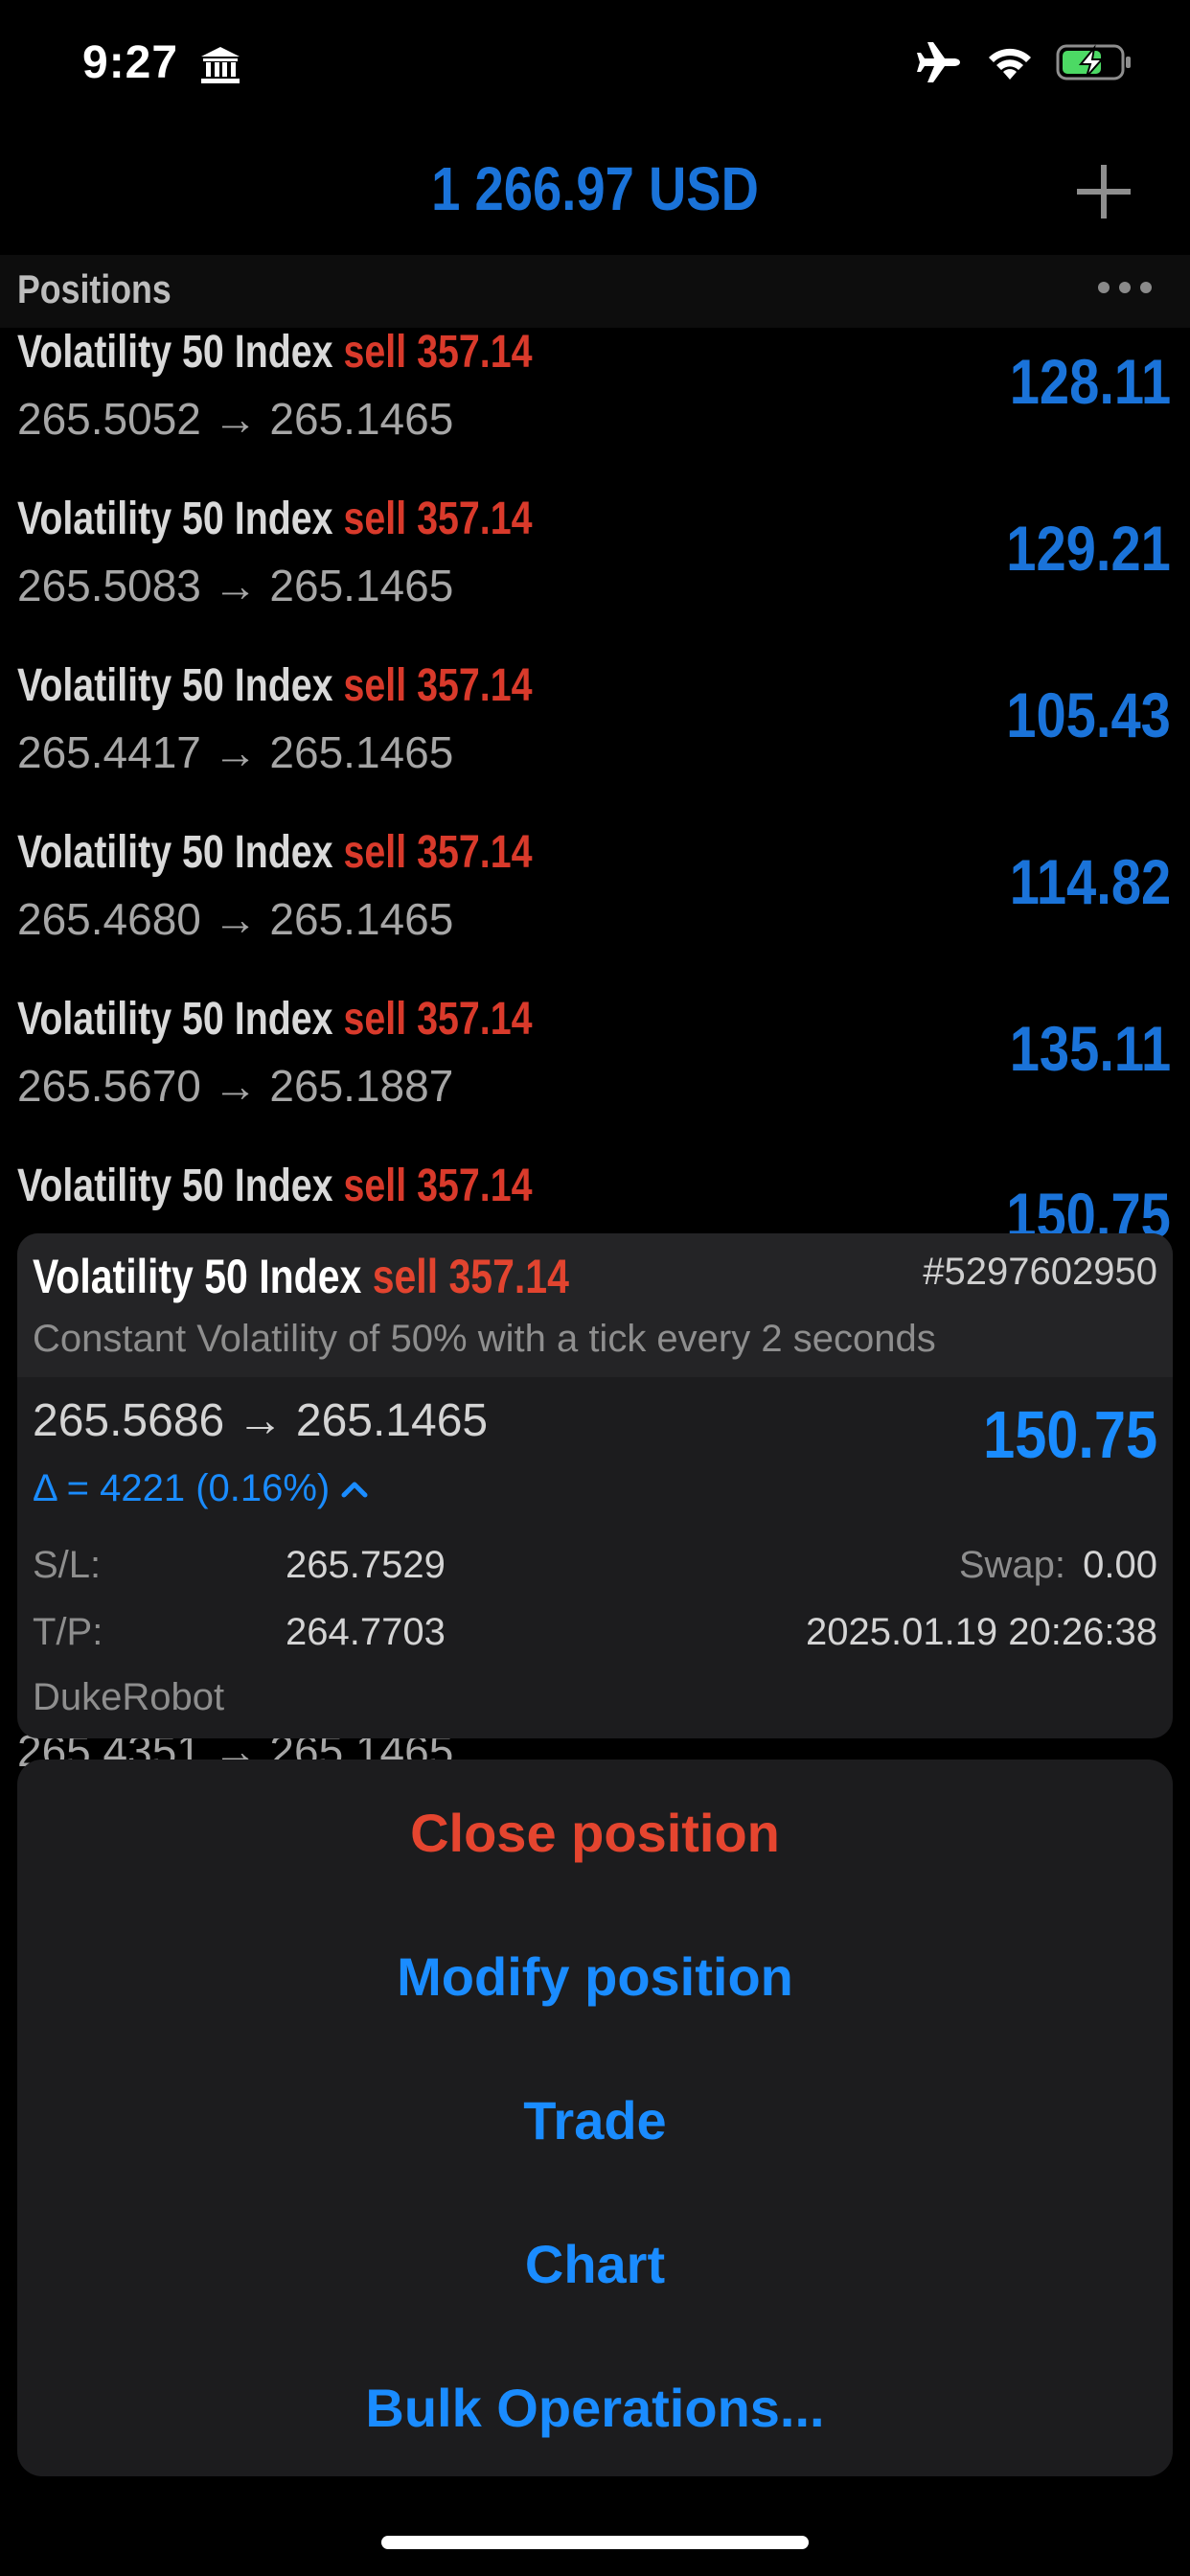  I want to click on position-profit: 105.43, so click(1089, 714).